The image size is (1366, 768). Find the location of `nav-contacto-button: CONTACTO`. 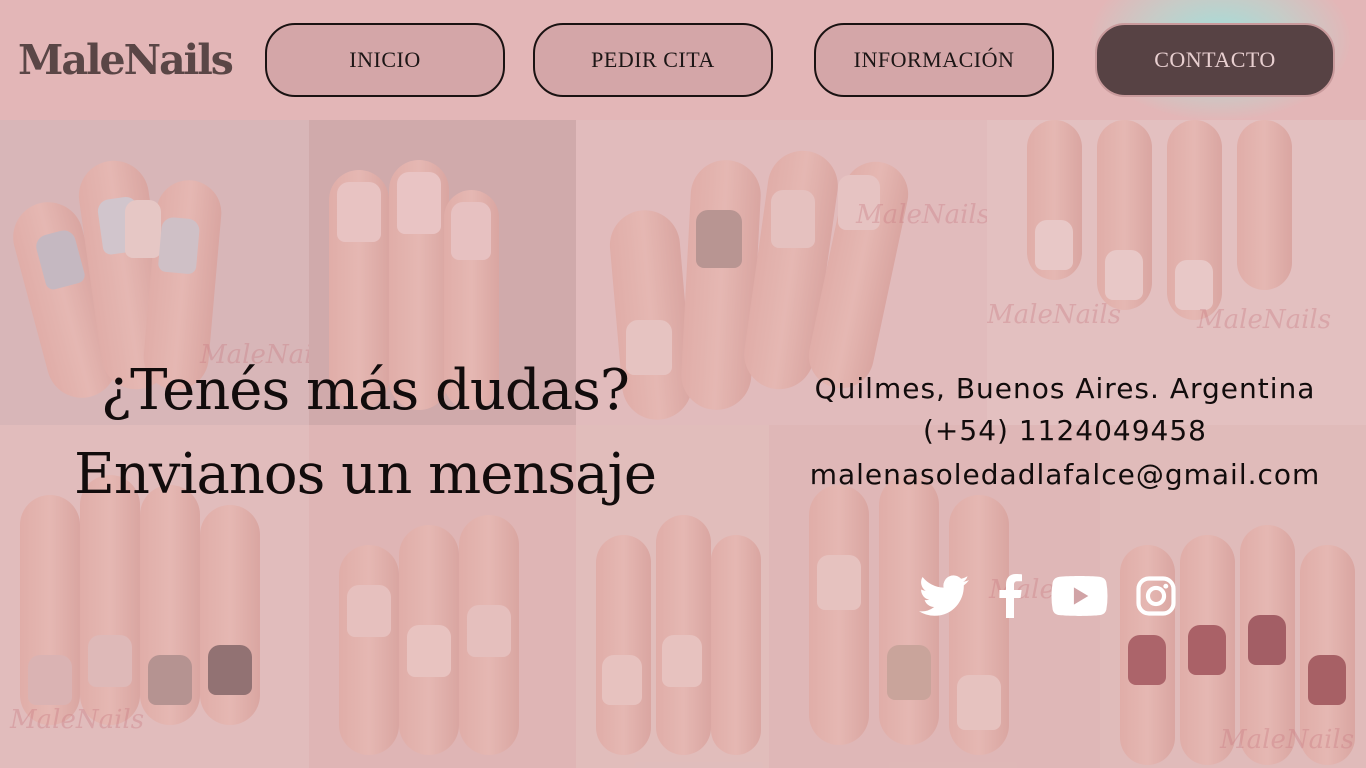

nav-contacto-button: CONTACTO is located at coordinates (1215, 60).